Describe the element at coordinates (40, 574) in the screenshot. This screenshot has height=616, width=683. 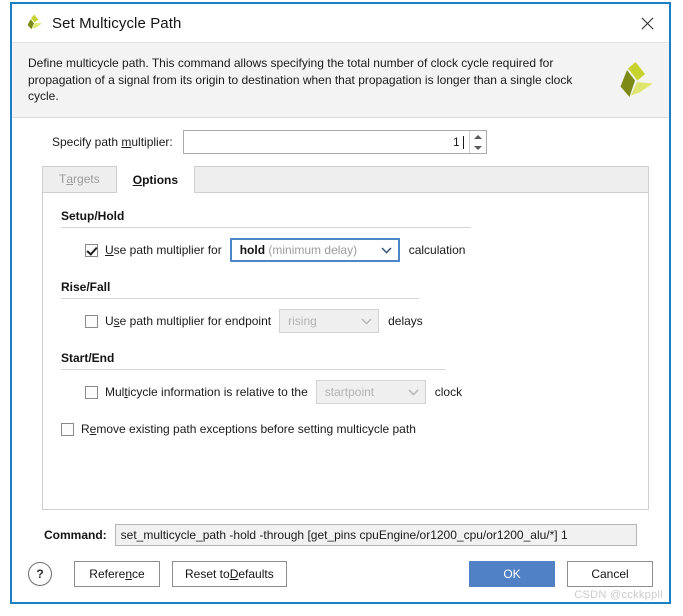
I see `help-button: ?` at that location.